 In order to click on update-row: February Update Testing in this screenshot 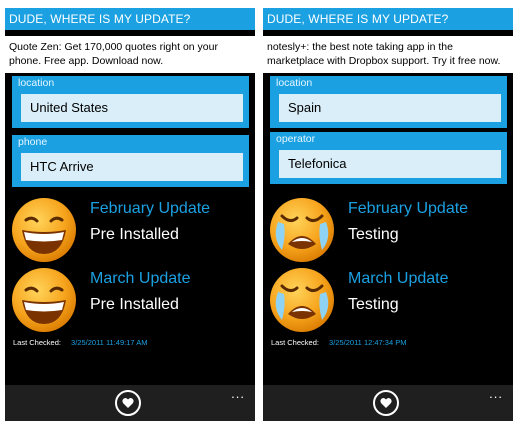, I will do `click(388, 230)`.